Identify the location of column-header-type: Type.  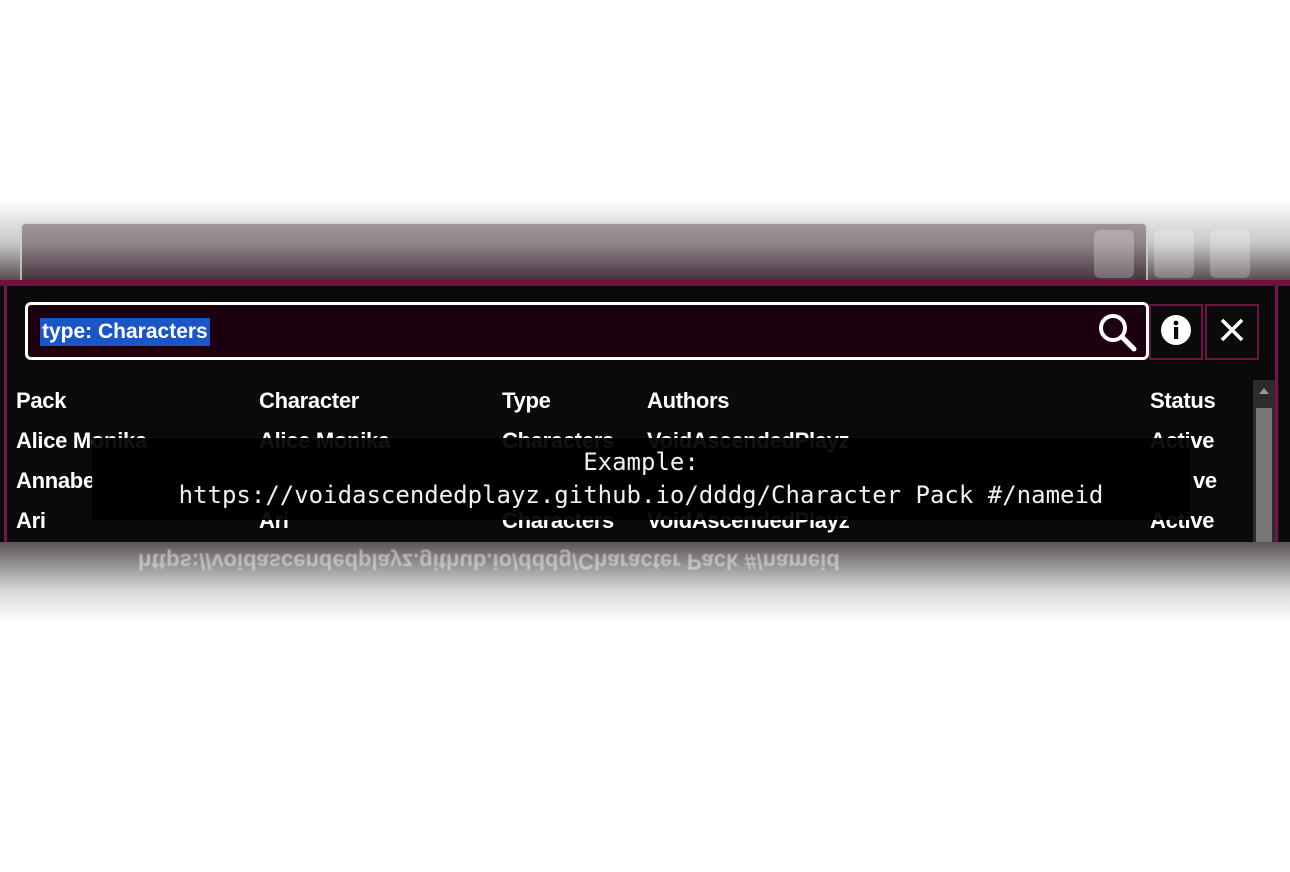
(526, 401).